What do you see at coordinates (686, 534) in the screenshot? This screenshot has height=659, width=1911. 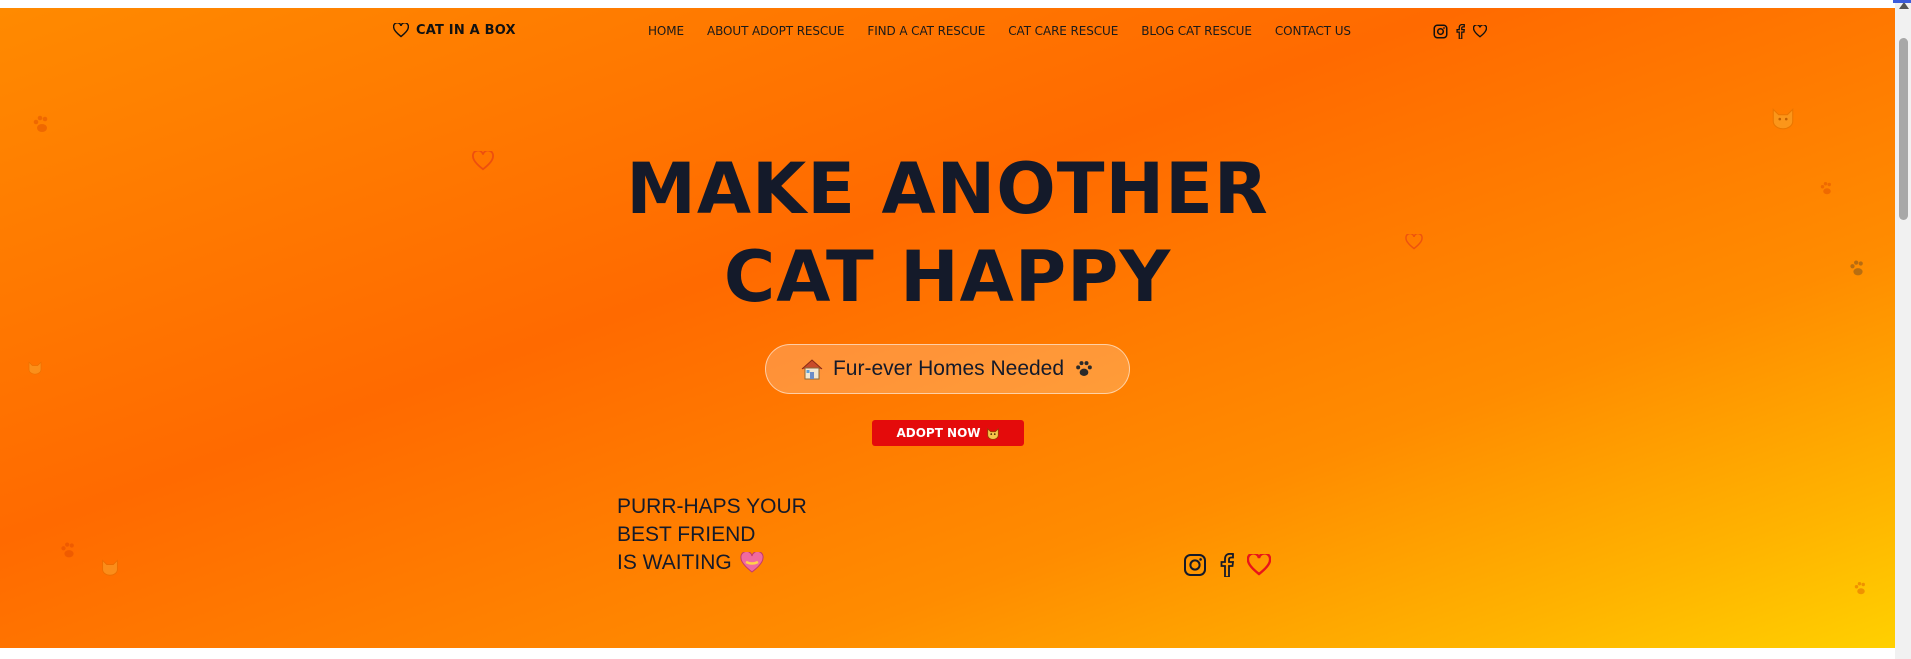 I see `tagline-line-2: BEST FRIEND` at bounding box center [686, 534].